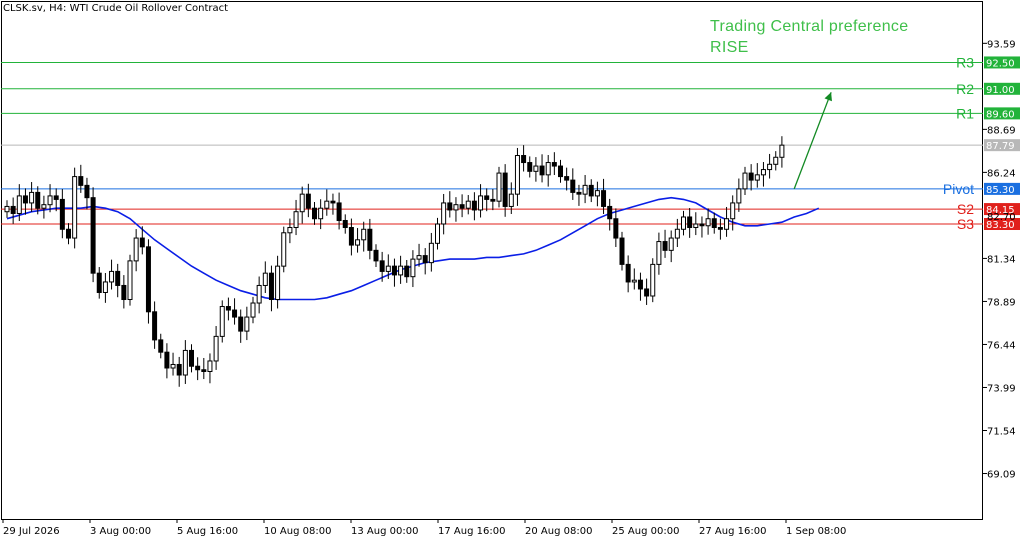 The height and width of the screenshot is (538, 1024). Describe the element at coordinates (1001, 302) in the screenshot. I see `price-tick-label: 78.89` at that location.